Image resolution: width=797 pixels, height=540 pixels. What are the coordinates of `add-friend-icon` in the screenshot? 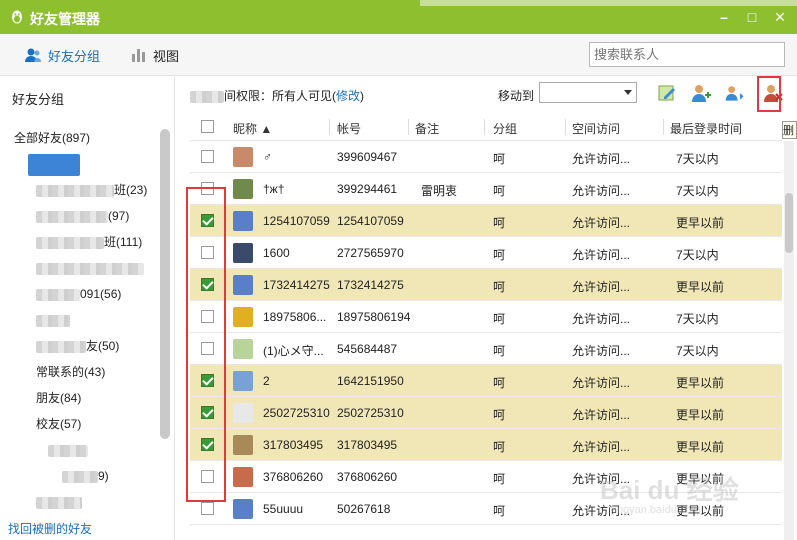 It's located at (701, 93).